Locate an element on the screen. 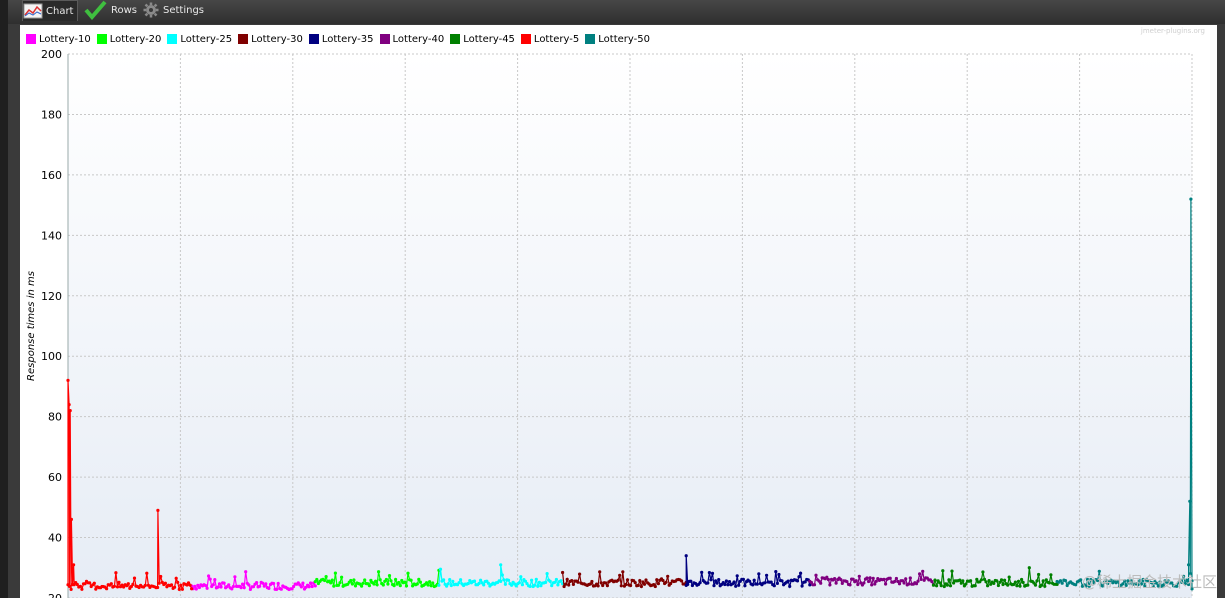 The width and height of the screenshot is (1225, 598). tab-rows: Rows is located at coordinates (109, 10).